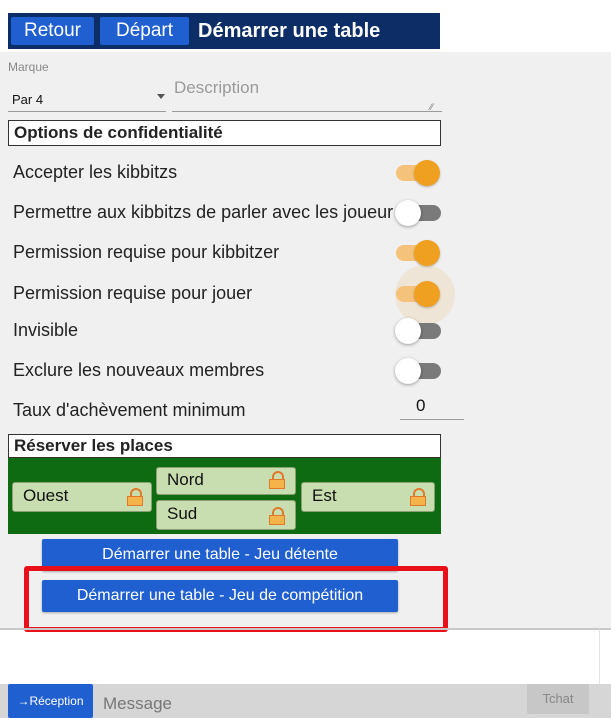 The image size is (611, 718). I want to click on brand-select: Par 4, so click(87, 99).